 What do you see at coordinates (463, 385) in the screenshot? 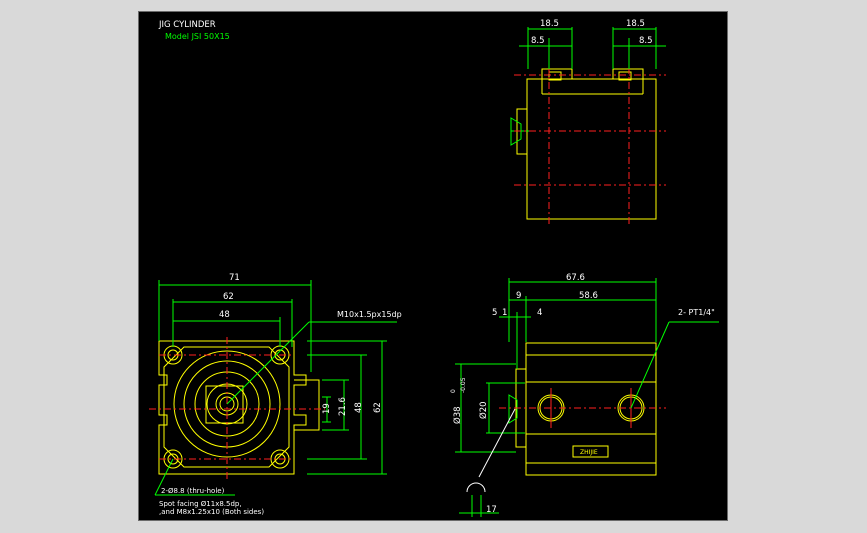
I see `dim-dia-38-tol-lower: -0.05` at bounding box center [463, 385].